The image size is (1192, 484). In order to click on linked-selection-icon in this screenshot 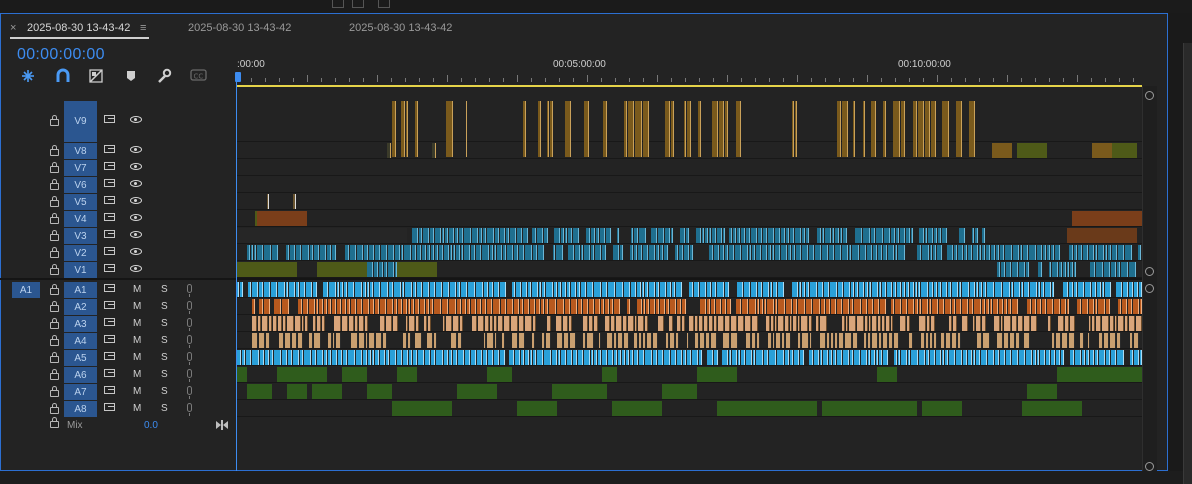, I will do `click(63, 76)`.